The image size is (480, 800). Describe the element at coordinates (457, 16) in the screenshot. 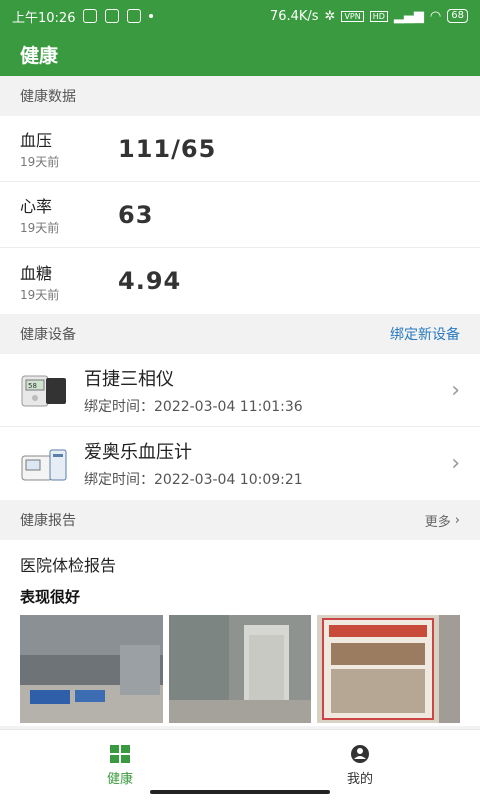

I see `battery-level: 68` at that location.